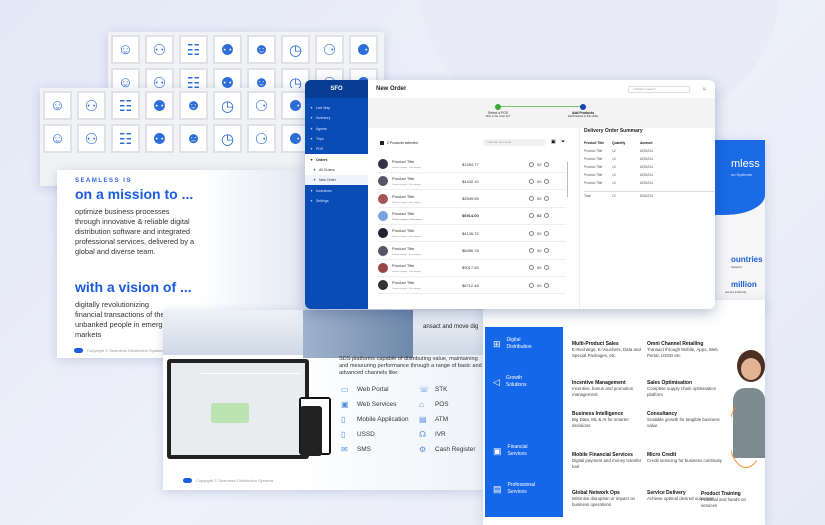 This screenshot has height=525, width=825. Describe the element at coordinates (358, 334) in the screenshot. I see `city-image` at that location.